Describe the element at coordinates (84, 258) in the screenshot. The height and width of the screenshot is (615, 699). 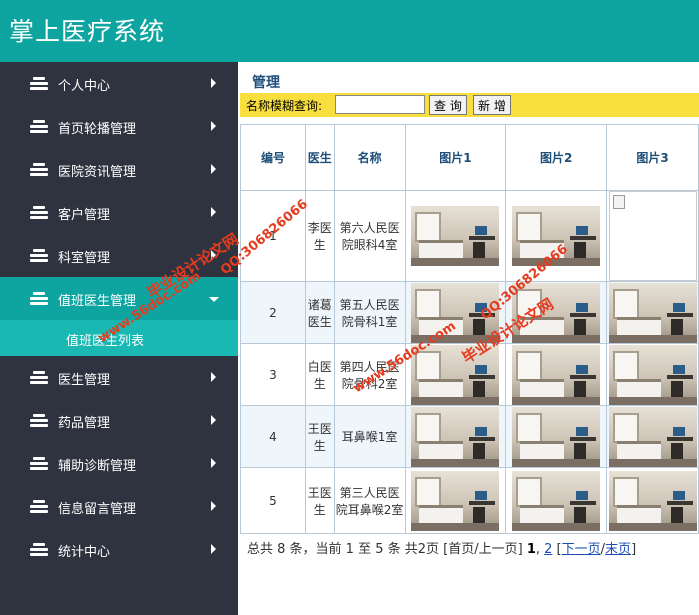
I see `sidebar-item-label: 科室管理` at that location.